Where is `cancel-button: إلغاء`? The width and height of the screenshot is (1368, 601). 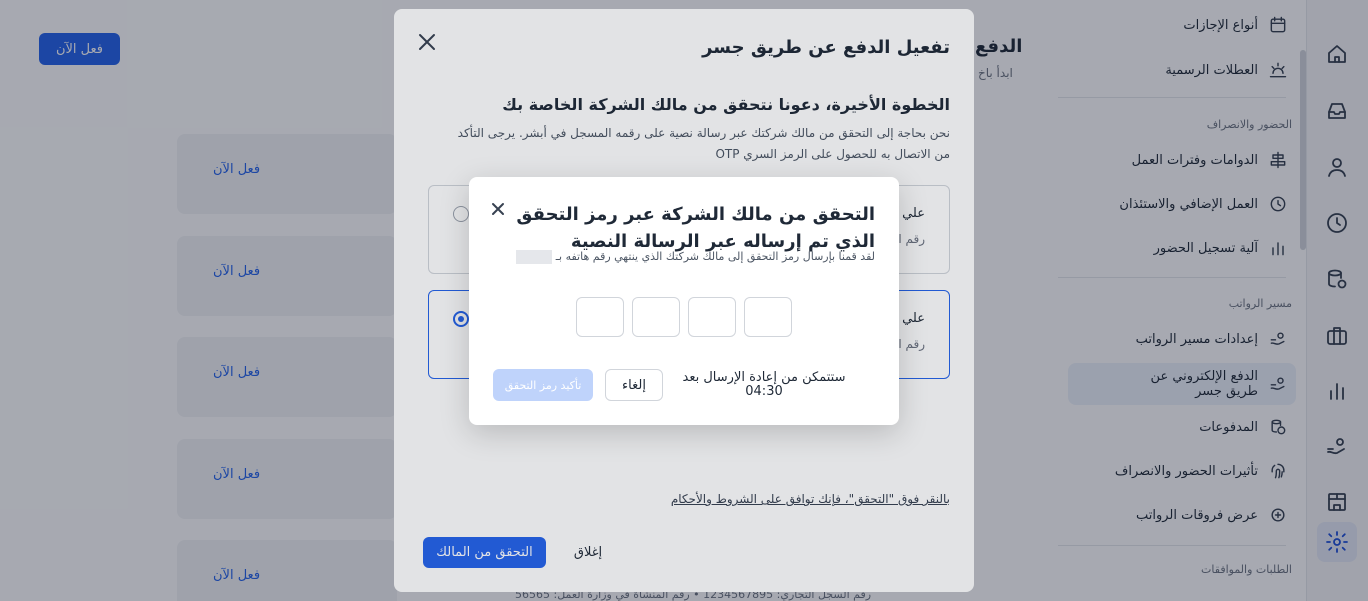 cancel-button: إلغاء is located at coordinates (634, 385).